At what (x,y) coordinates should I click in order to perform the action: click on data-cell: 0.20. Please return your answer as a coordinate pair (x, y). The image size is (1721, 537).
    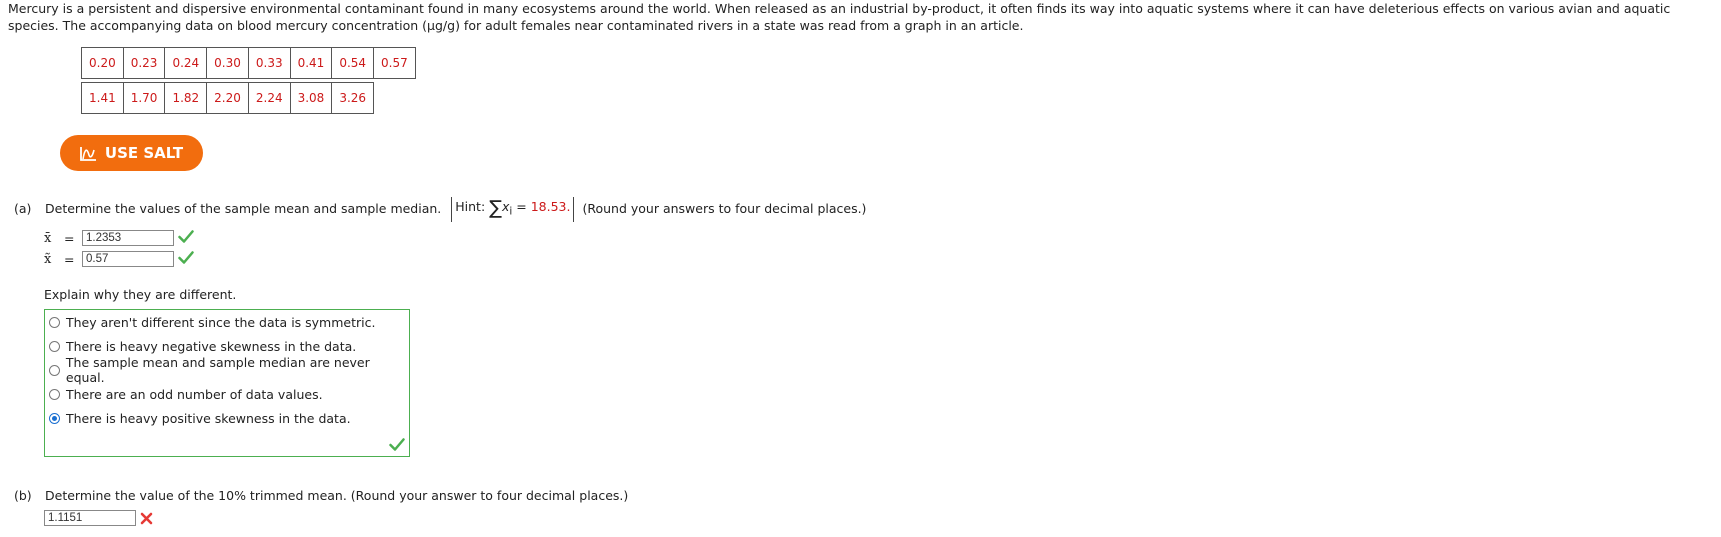
    Looking at the image, I should click on (102, 63).